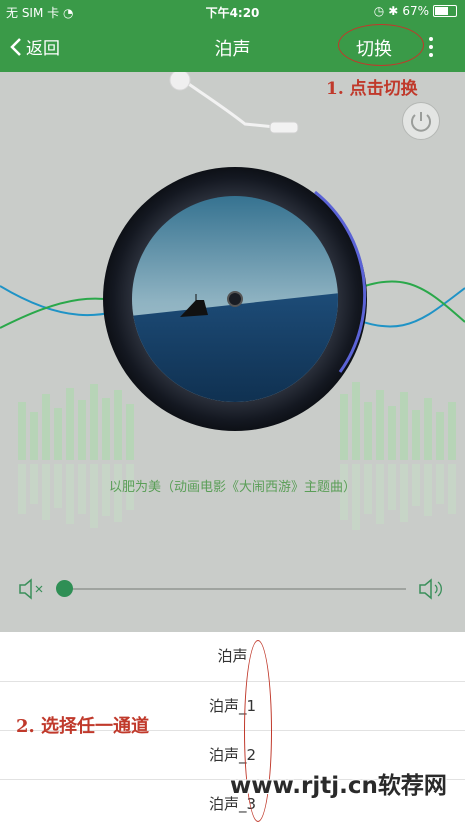  What do you see at coordinates (393, 11) in the screenshot?
I see `bluetooth-icon: ✱` at bounding box center [393, 11].